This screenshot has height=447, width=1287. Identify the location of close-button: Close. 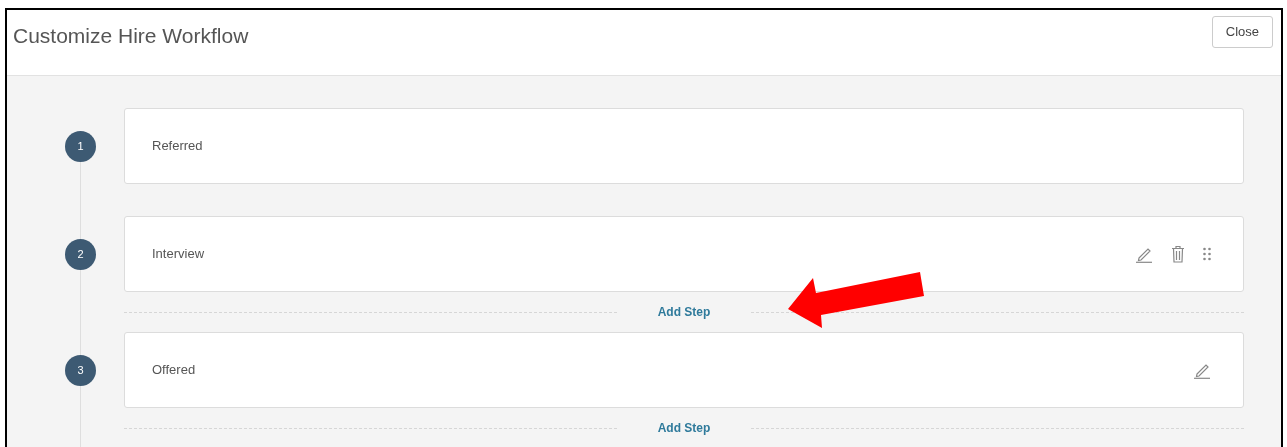
(1242, 32).